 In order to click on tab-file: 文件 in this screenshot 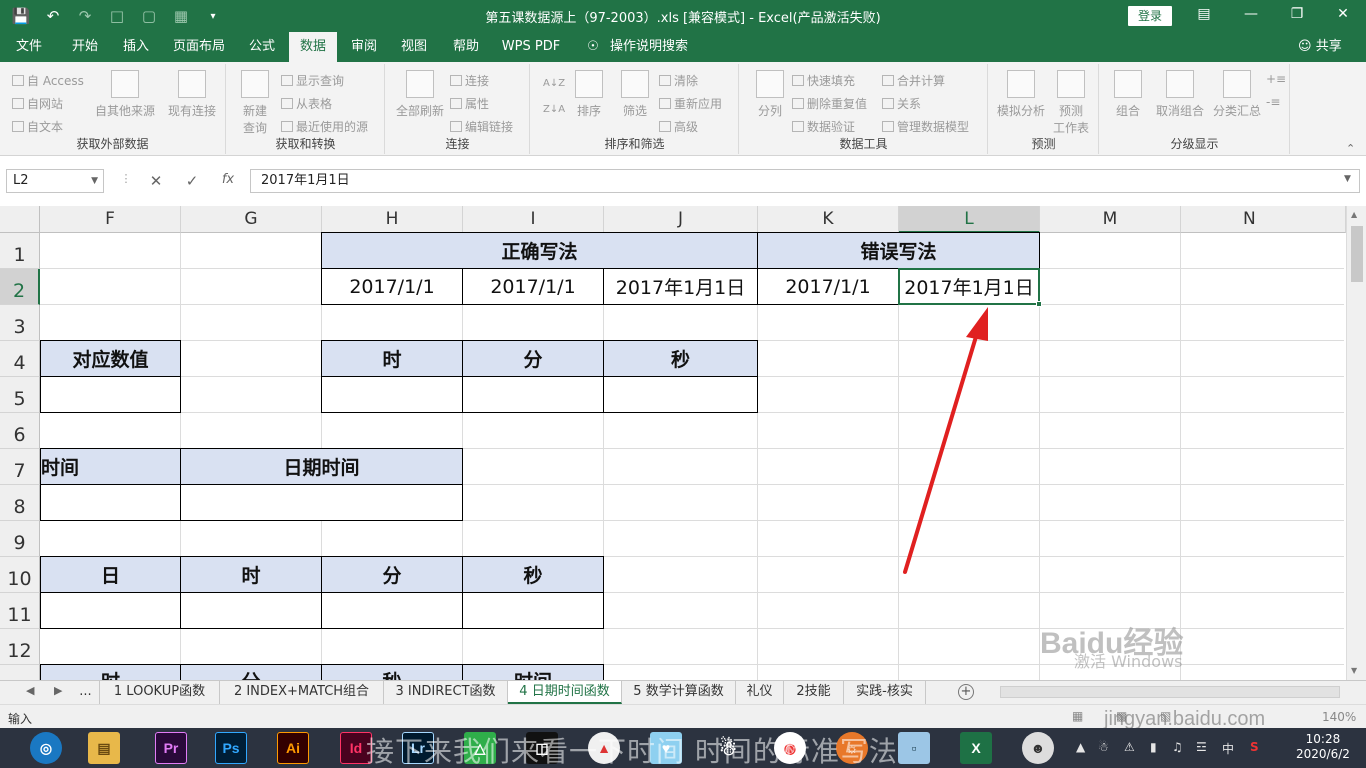, I will do `click(29, 47)`.